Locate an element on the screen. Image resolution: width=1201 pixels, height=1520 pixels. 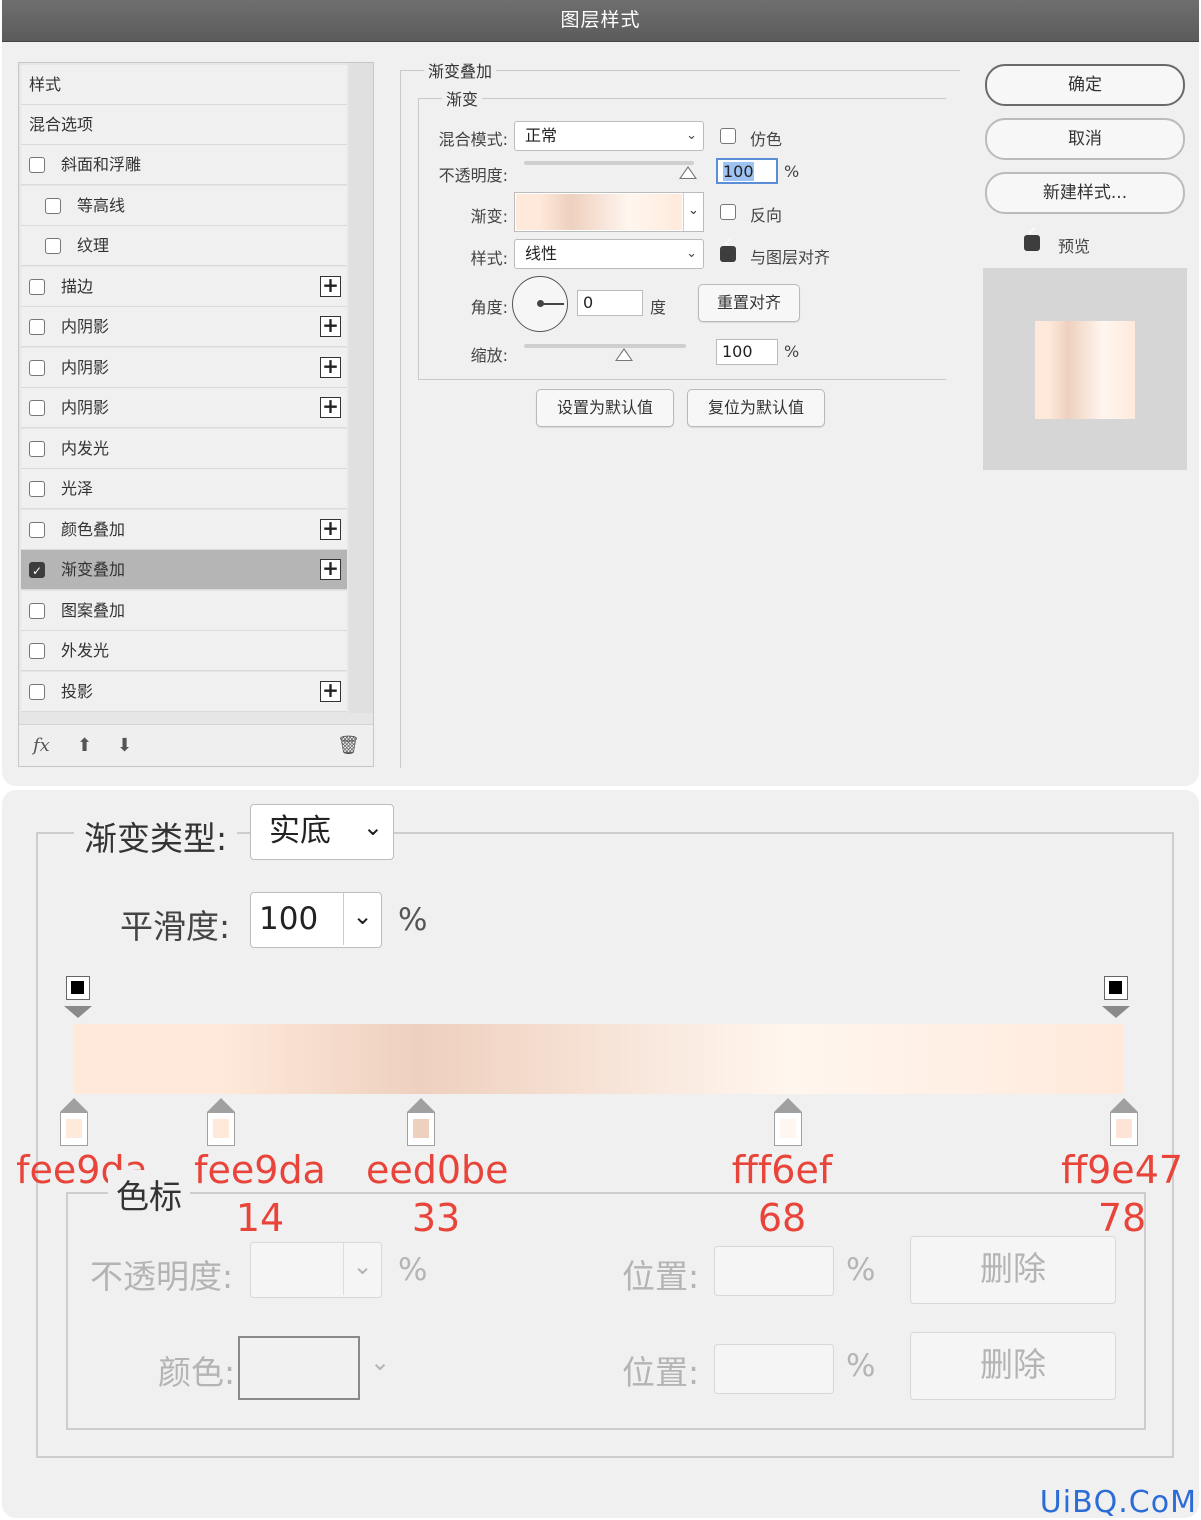
delete-color-stop-button: 删除 is located at coordinates (1013, 1366).